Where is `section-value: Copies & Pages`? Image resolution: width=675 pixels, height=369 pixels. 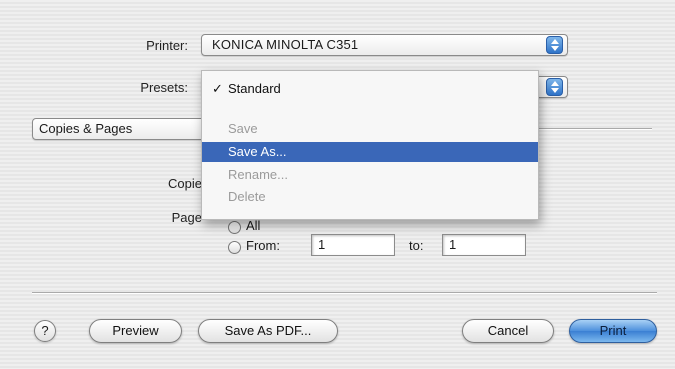 section-value: Copies & Pages is located at coordinates (86, 128).